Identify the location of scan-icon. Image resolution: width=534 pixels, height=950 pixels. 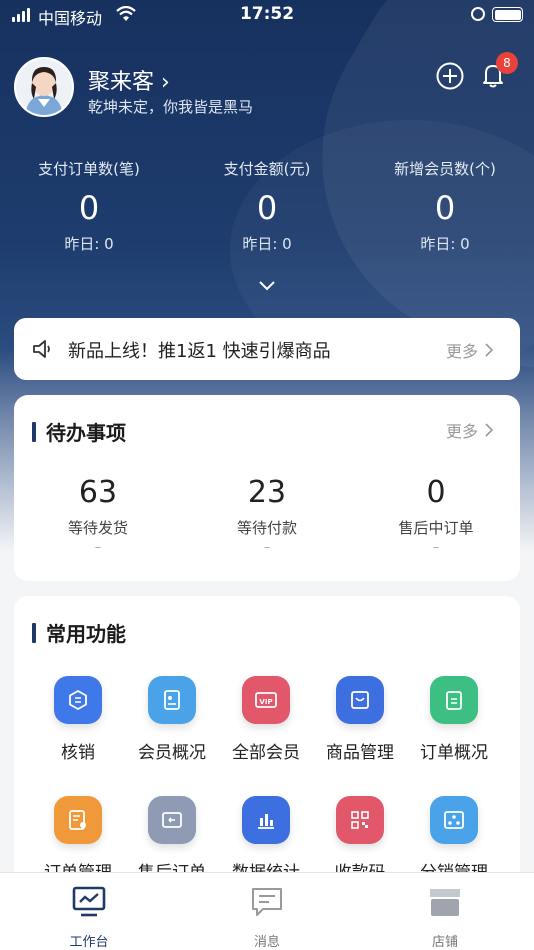
(78, 700).